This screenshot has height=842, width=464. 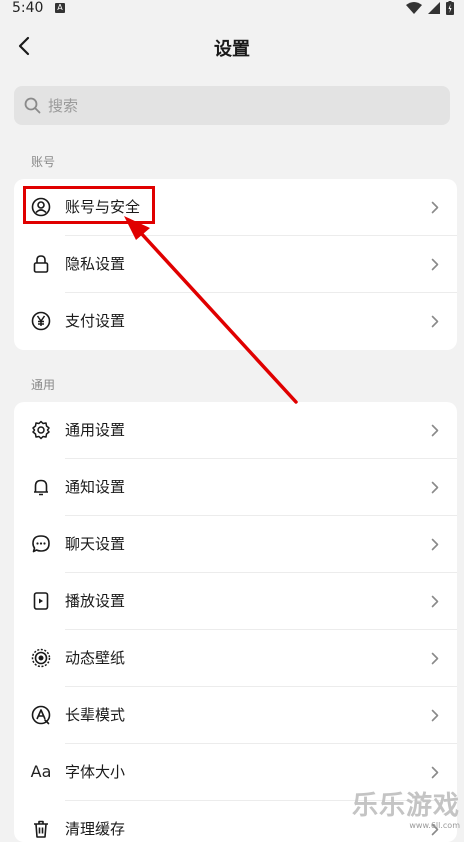 I want to click on settings-item-chat: 聊天设置, so click(x=235, y=544).